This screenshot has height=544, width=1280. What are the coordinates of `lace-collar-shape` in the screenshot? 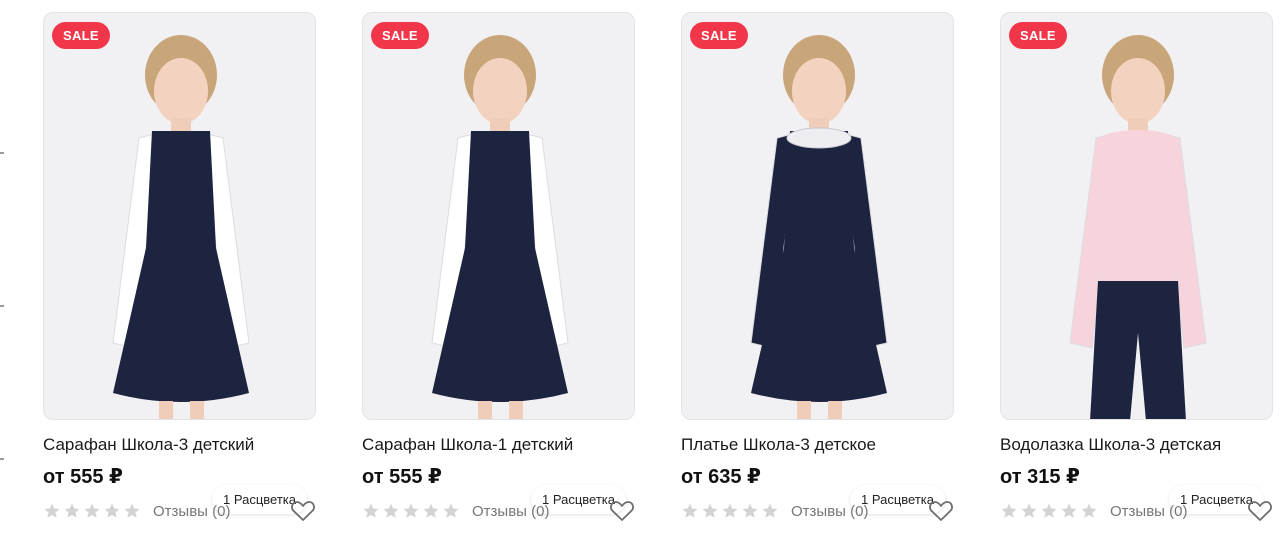 It's located at (819, 138).